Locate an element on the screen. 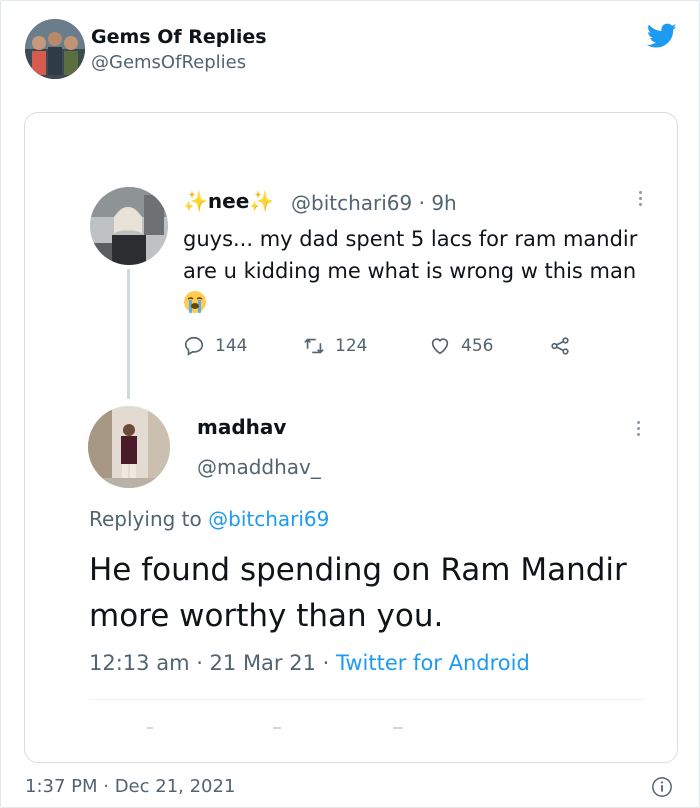  reply-tweet-timestamp: 12:13 am · 21 Mar 21 · is located at coordinates (212, 663).